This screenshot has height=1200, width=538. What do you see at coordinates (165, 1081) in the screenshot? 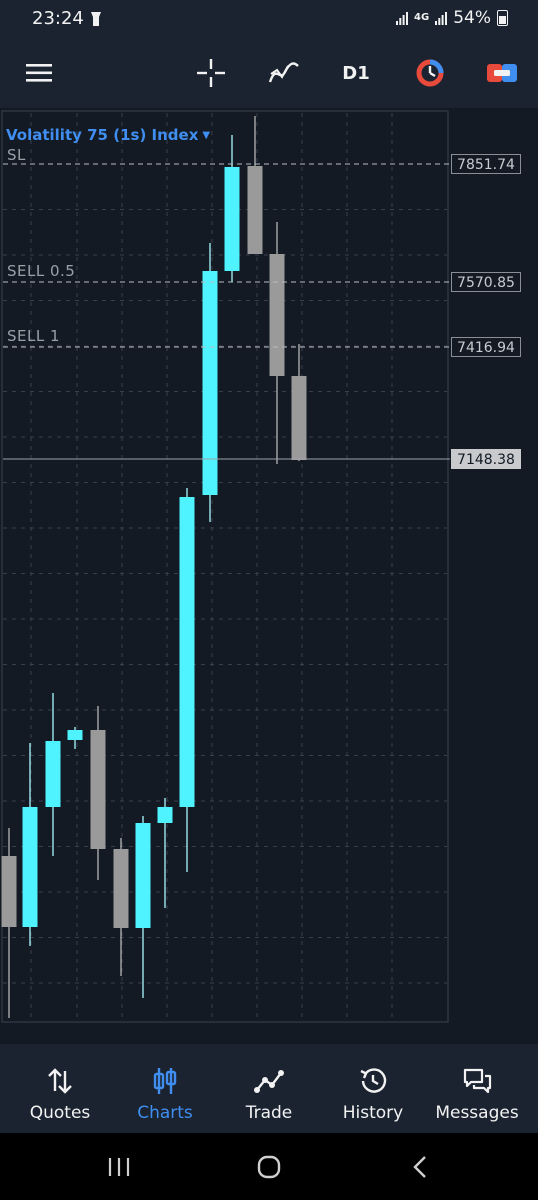
I see `candlestick-icon` at bounding box center [165, 1081].